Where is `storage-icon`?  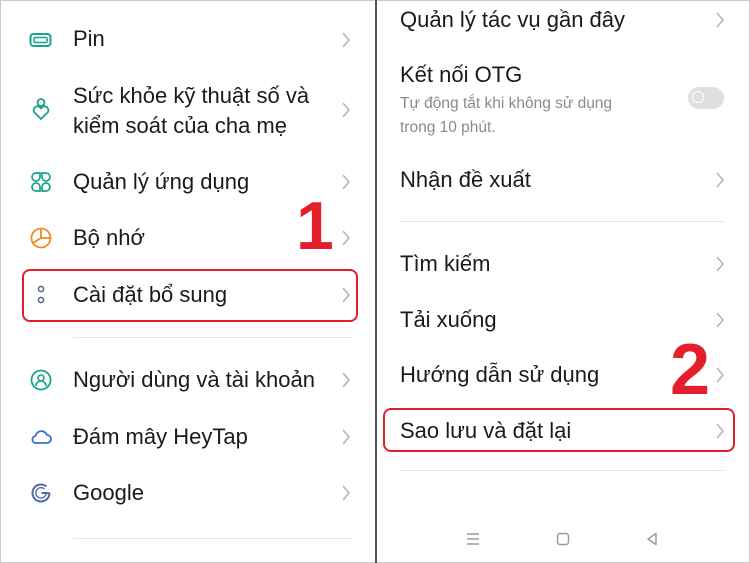 storage-icon is located at coordinates (41, 238).